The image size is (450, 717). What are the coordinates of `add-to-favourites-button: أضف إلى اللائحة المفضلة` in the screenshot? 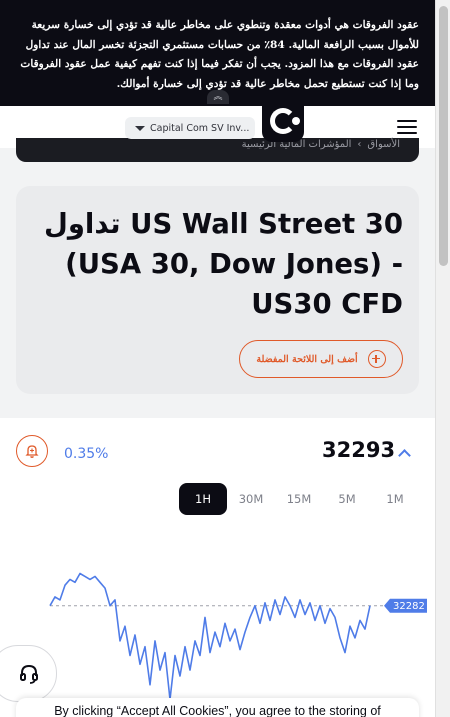 It's located at (321, 359).